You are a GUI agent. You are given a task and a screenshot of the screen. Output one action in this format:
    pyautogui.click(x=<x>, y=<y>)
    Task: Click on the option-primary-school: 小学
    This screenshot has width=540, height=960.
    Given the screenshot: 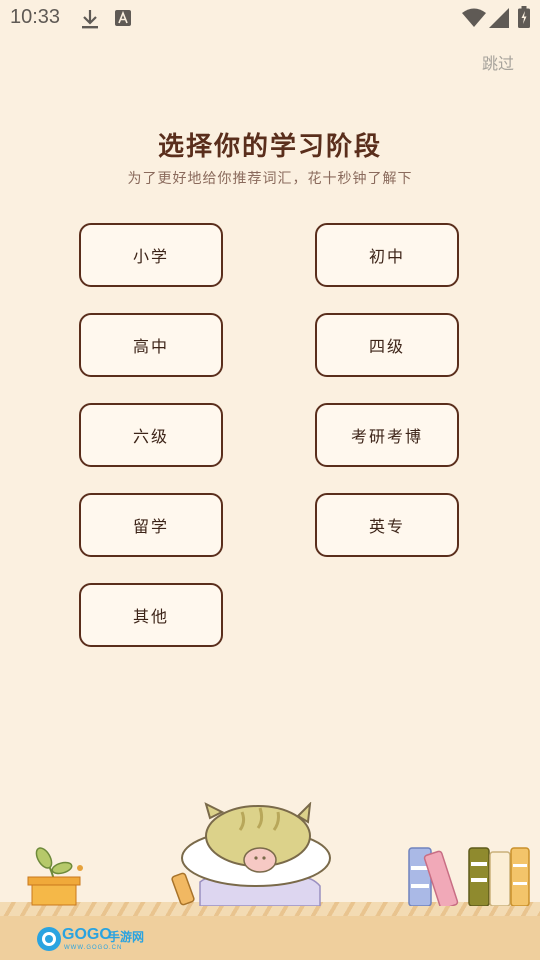 What is the action you would take?
    pyautogui.click(x=151, y=255)
    